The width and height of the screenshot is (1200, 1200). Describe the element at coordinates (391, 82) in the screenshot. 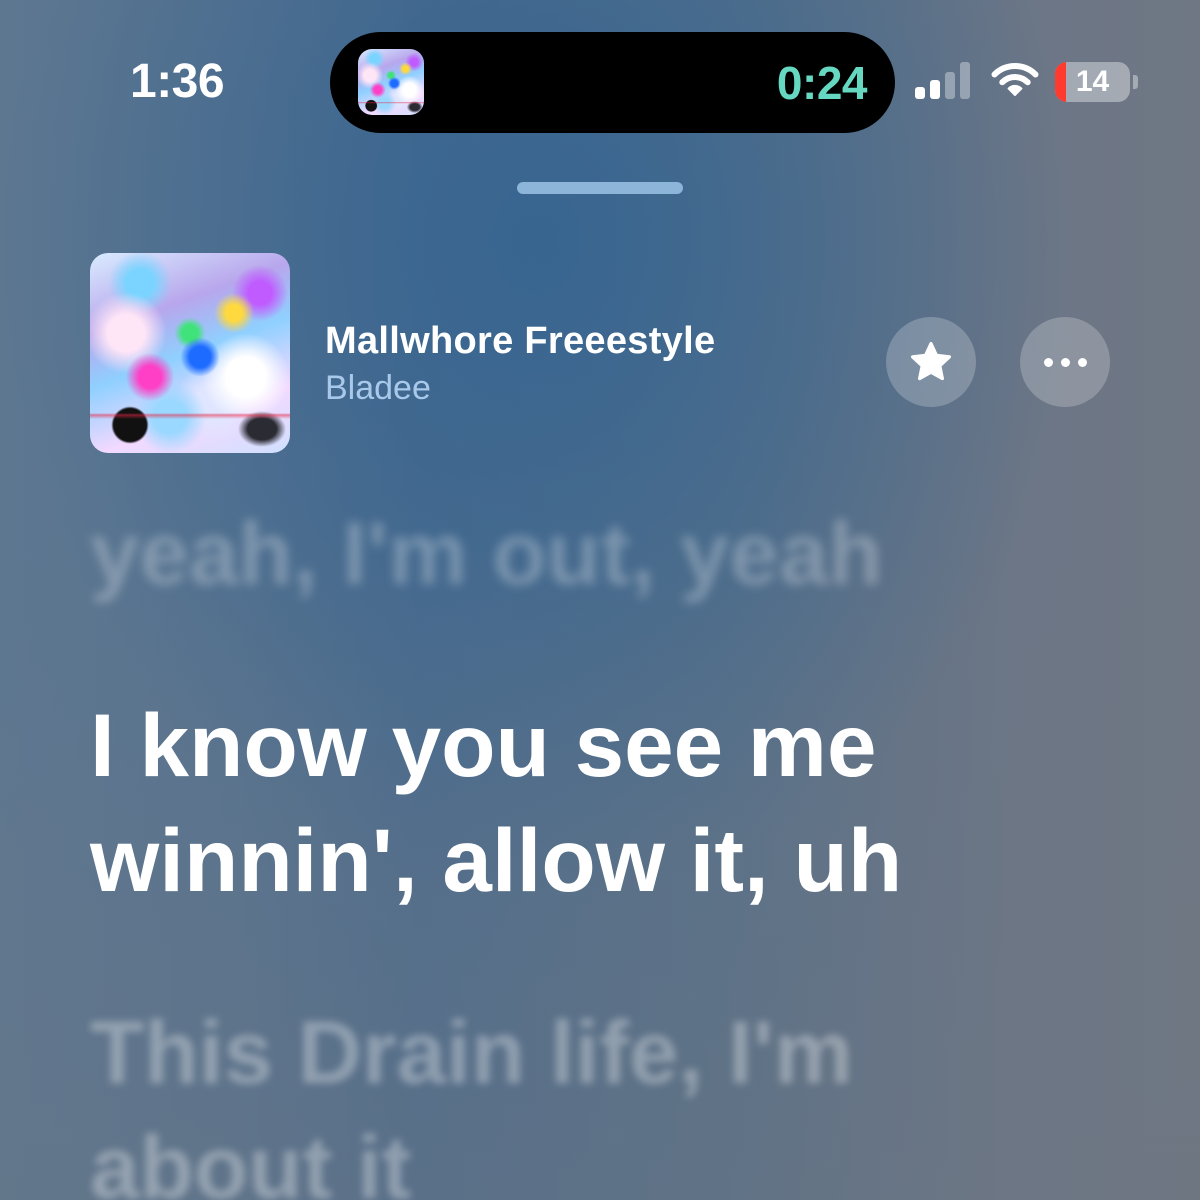

I see `island-artwork-thumbnail` at that location.